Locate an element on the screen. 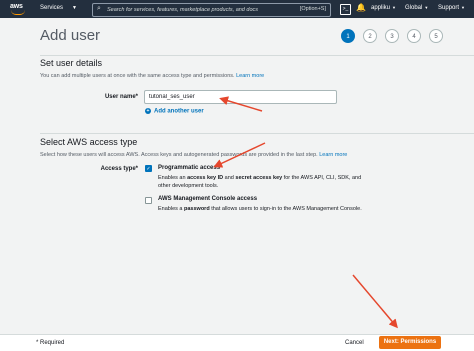 The height and width of the screenshot is (351, 474). account-caret-icon: ▼ is located at coordinates (394, 7).